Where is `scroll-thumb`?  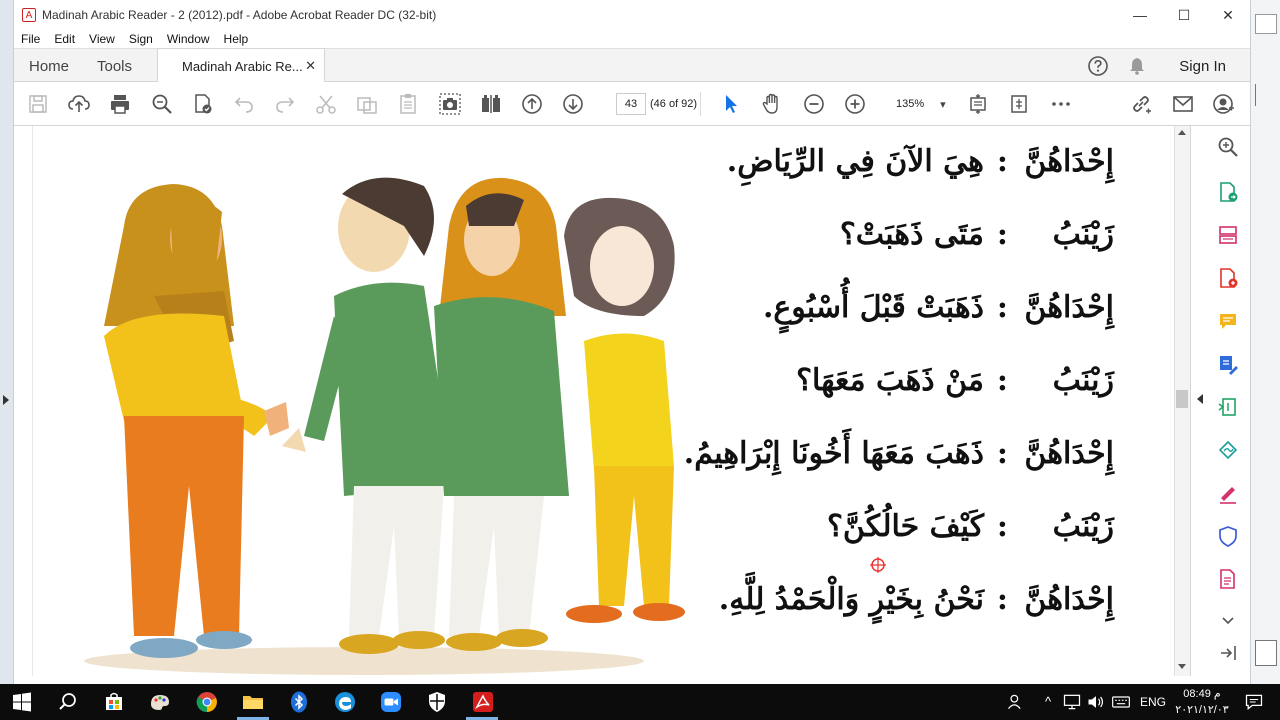 scroll-thumb is located at coordinates (1182, 399).